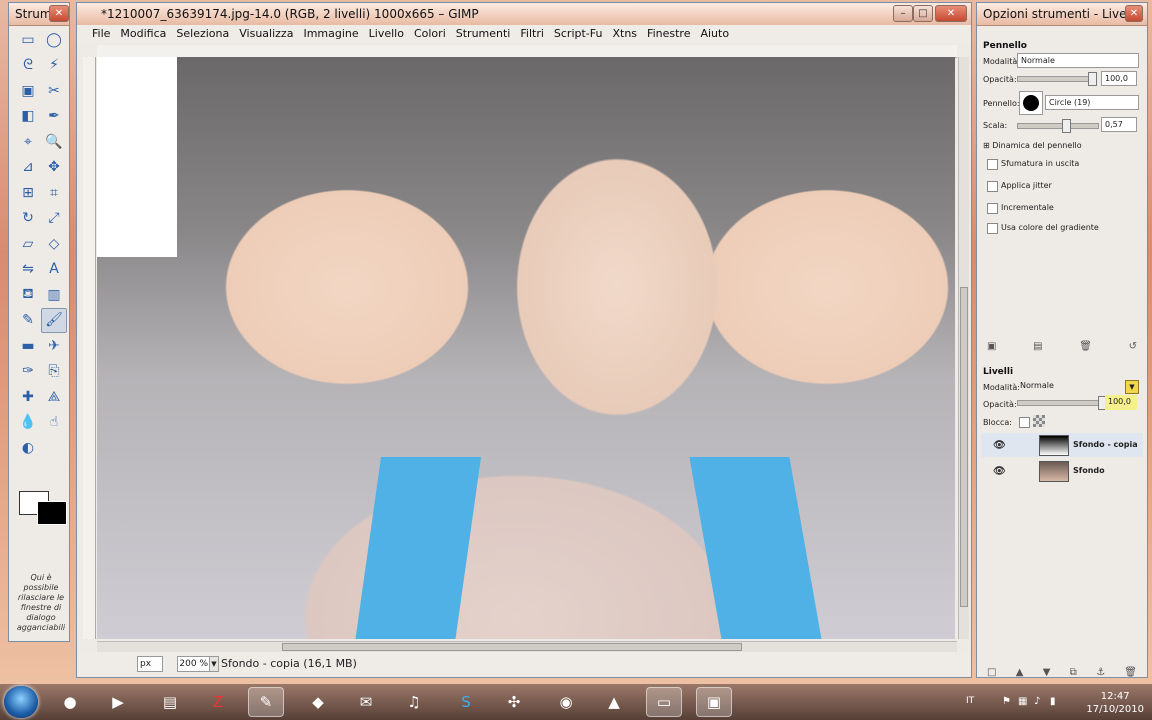 Image resolution: width=1152 pixels, height=720 pixels. I want to click on layer-mode-dropdown-icon: ▼, so click(1132, 387).